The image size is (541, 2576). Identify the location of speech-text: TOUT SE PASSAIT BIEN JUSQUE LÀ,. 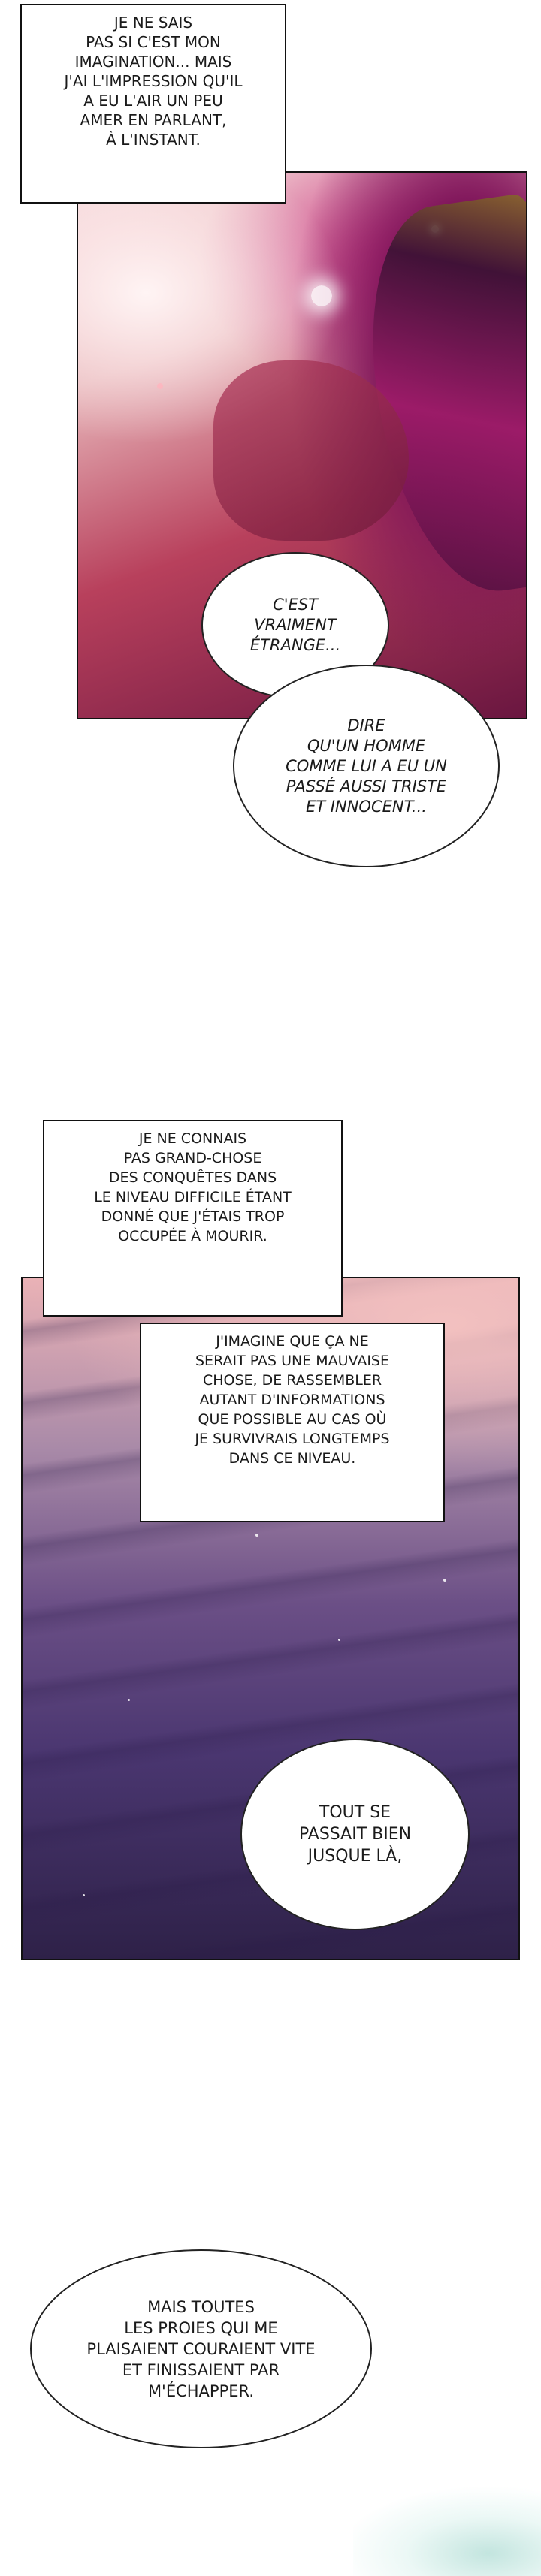
(355, 1834).